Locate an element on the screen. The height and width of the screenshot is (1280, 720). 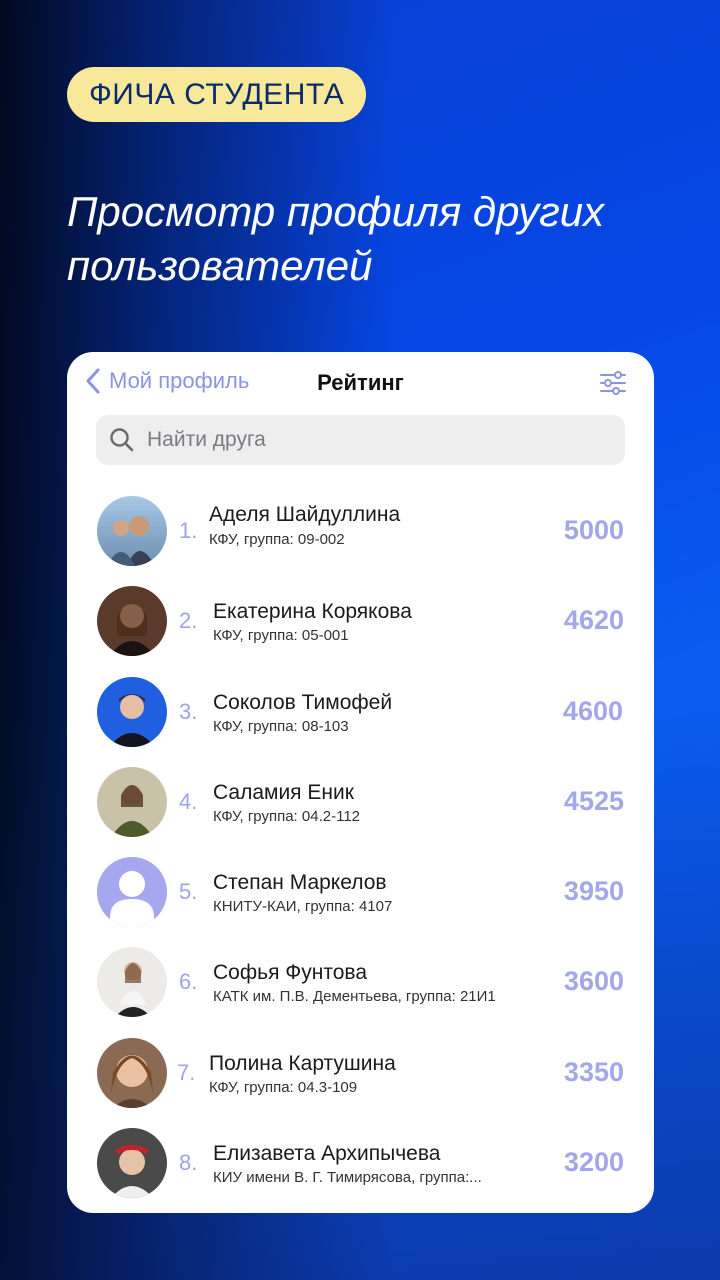
user-score: 4600 is located at coordinates (592, 710).